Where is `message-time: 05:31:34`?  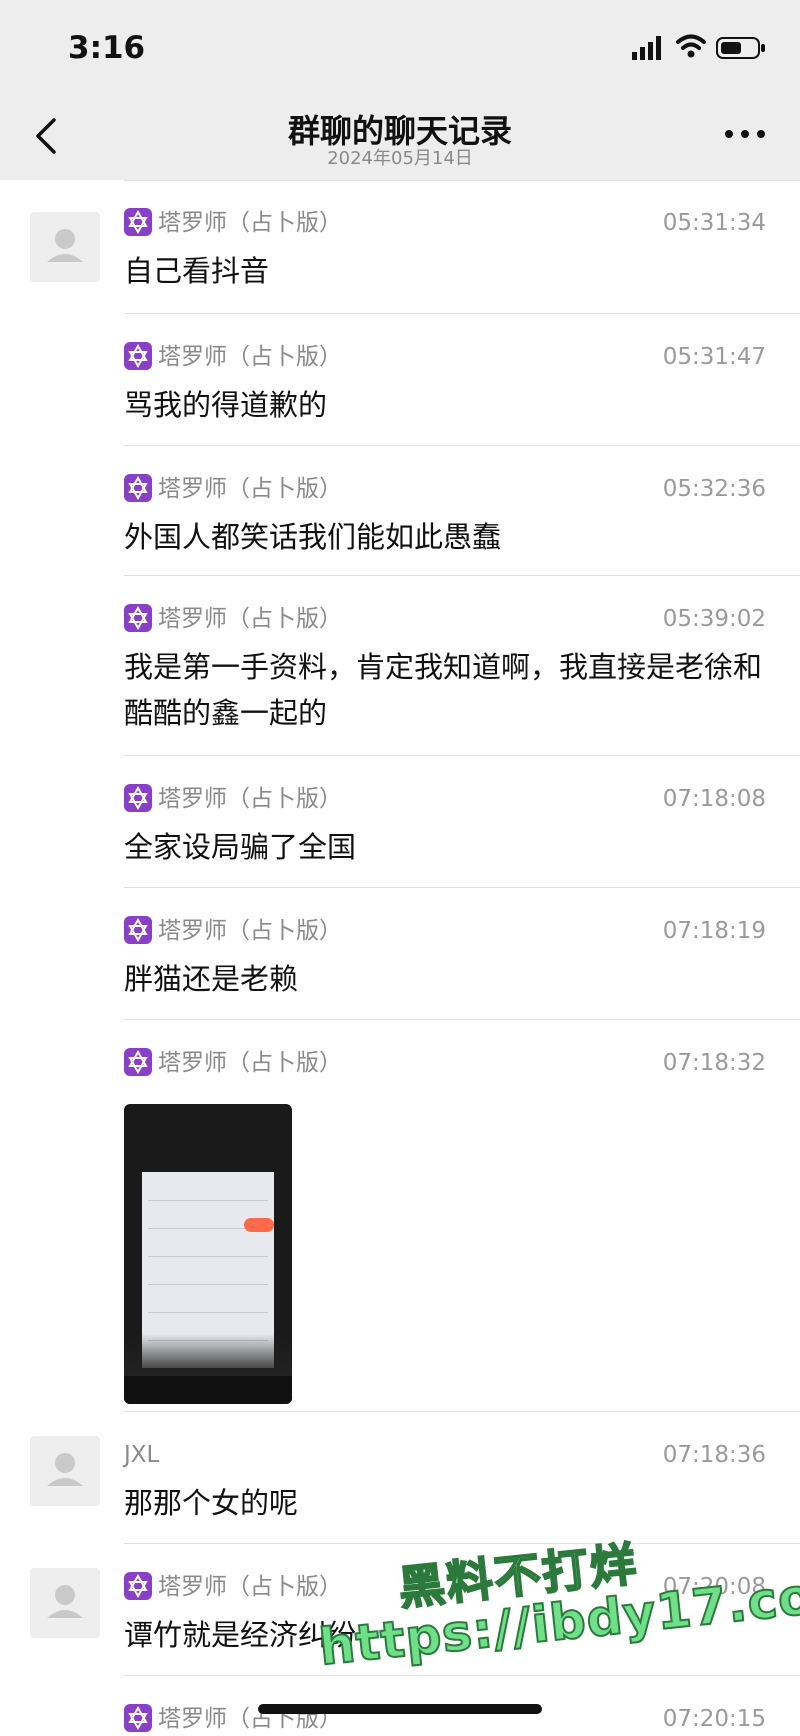
message-time: 05:31:34 is located at coordinates (714, 223).